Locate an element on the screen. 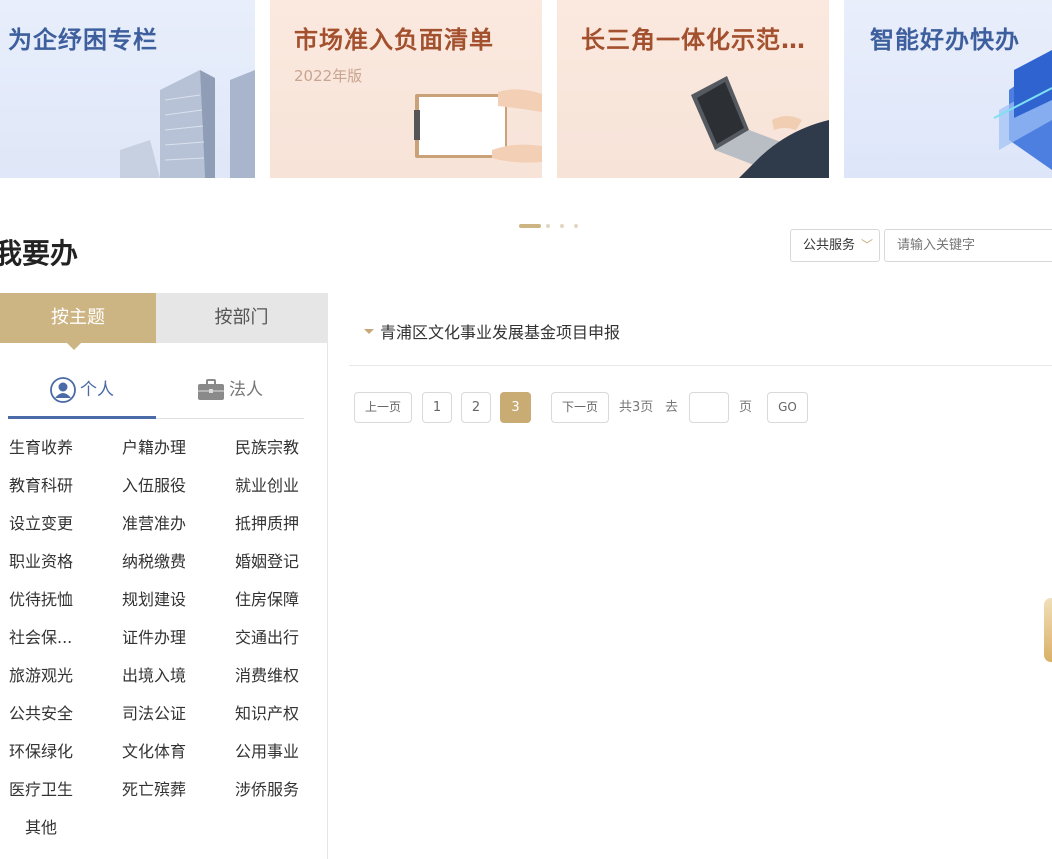  chevron-down-icon: ﹀ is located at coordinates (866, 245).